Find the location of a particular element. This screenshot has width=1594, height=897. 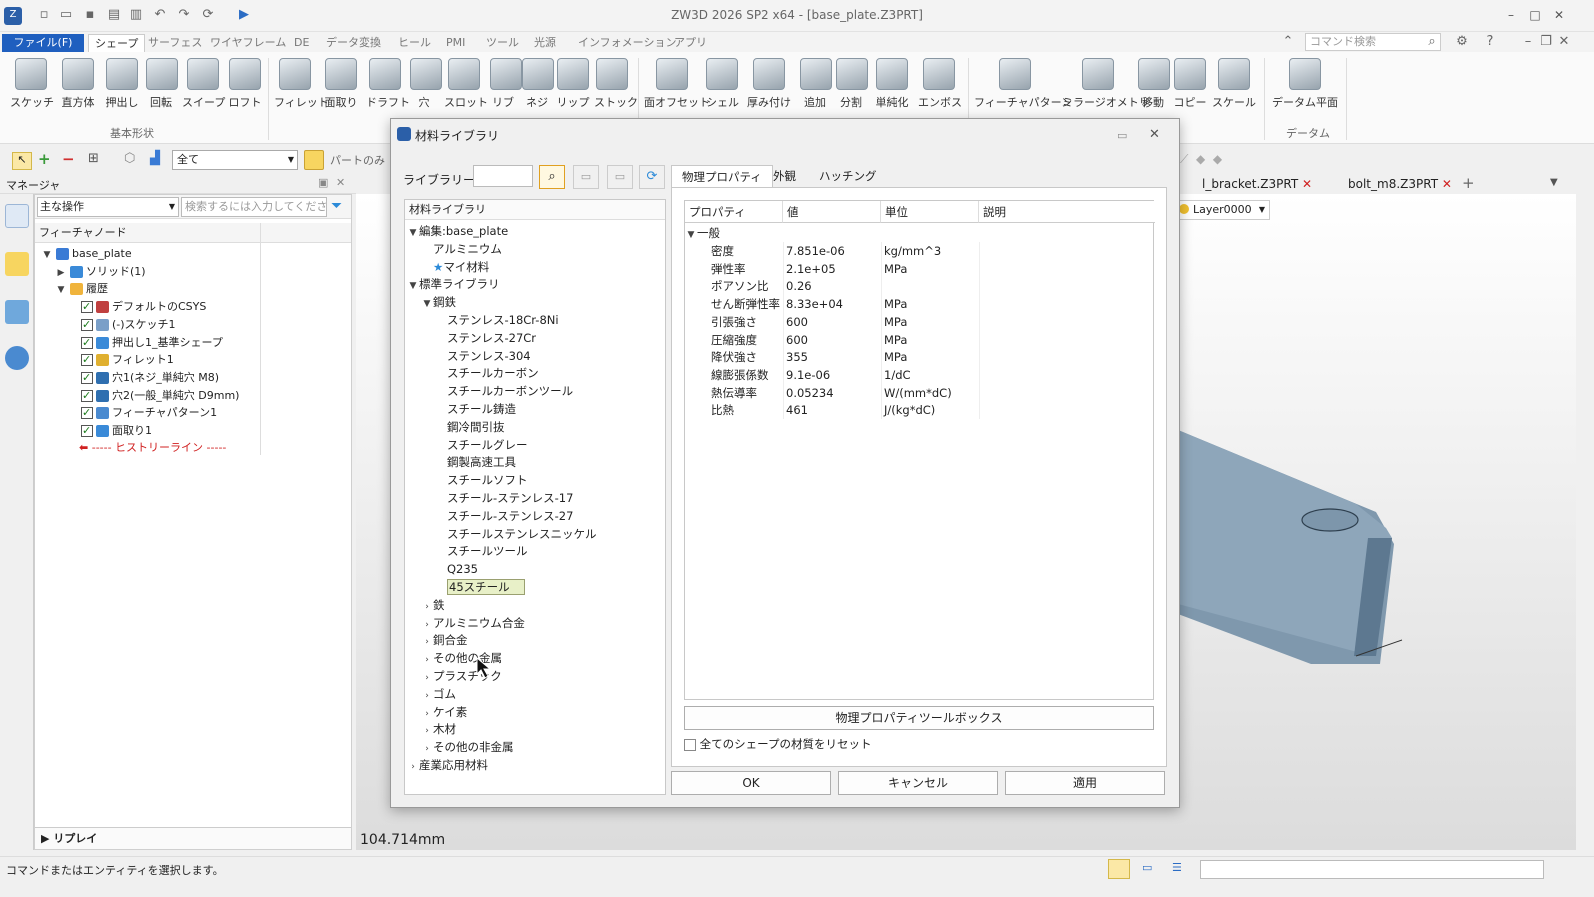

tree-node: 穴2(一般_単純穴 D9mm) is located at coordinates (193, 396).